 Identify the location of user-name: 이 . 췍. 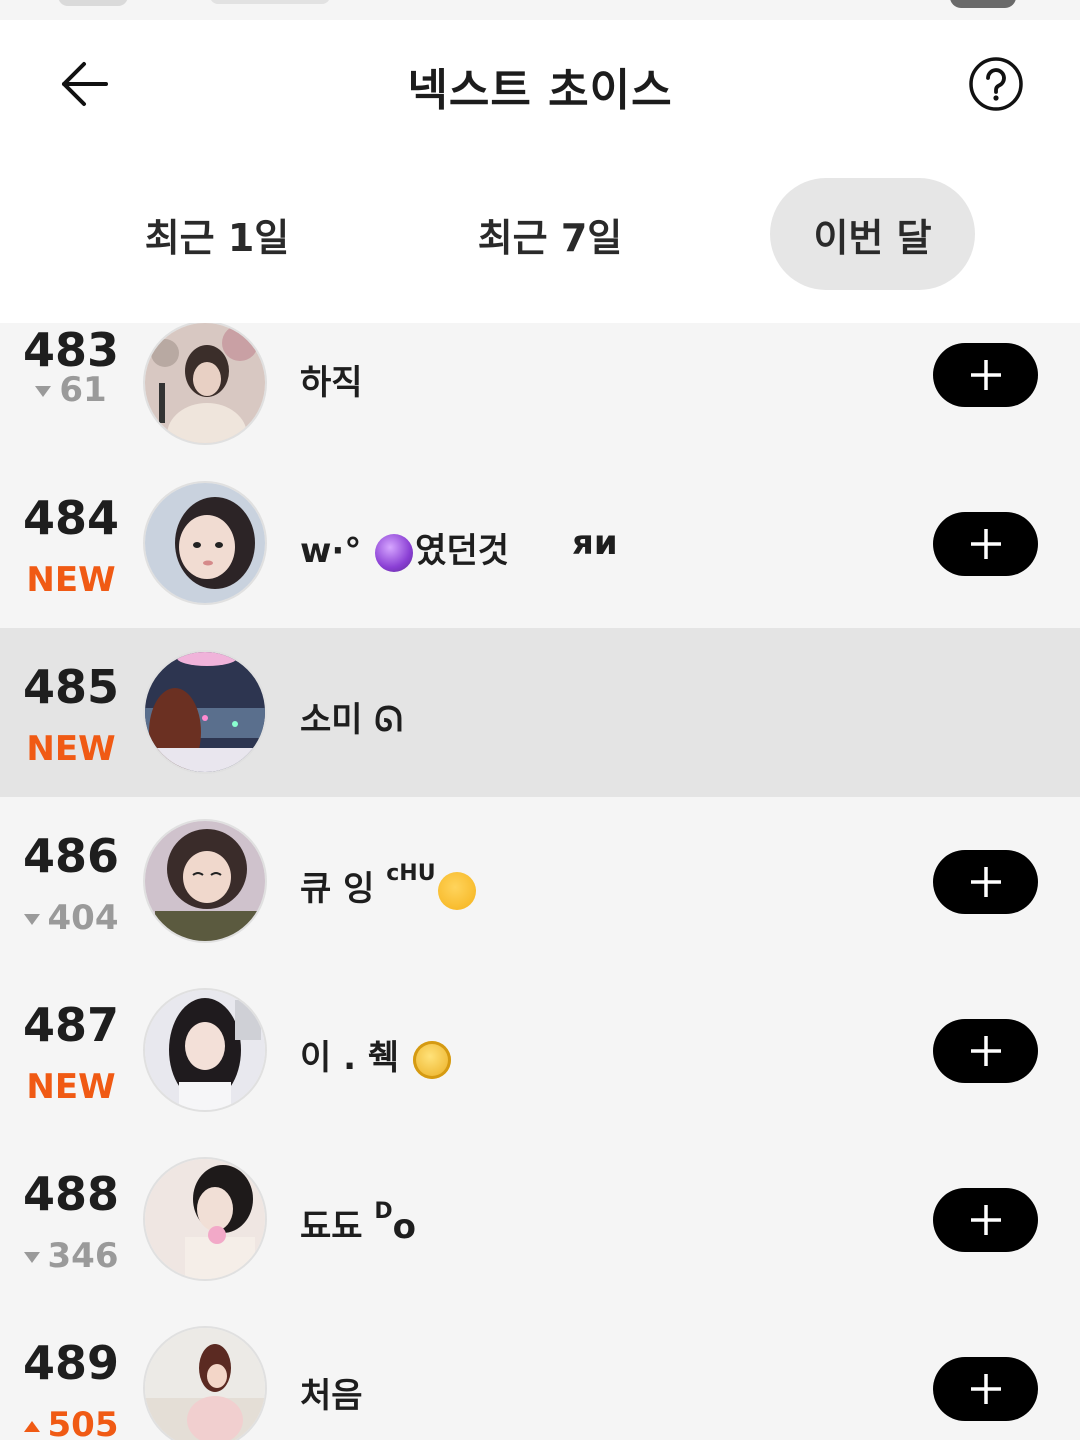
(376, 1054).